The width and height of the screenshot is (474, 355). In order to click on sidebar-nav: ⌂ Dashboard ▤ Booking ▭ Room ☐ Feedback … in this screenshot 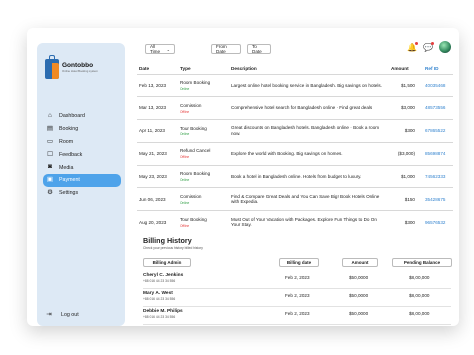, I will do `click(82, 155)`.